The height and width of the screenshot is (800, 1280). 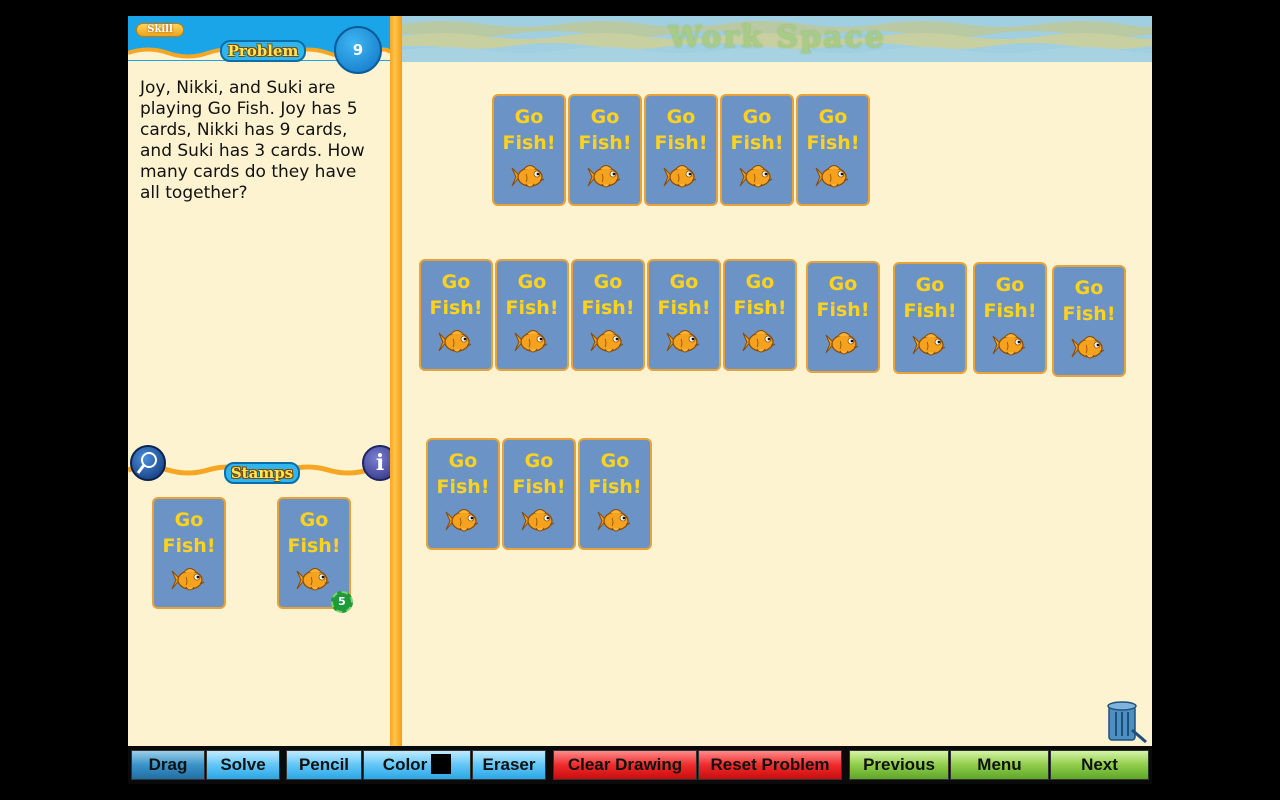 I want to click on problem-label: Problem, so click(x=263, y=51).